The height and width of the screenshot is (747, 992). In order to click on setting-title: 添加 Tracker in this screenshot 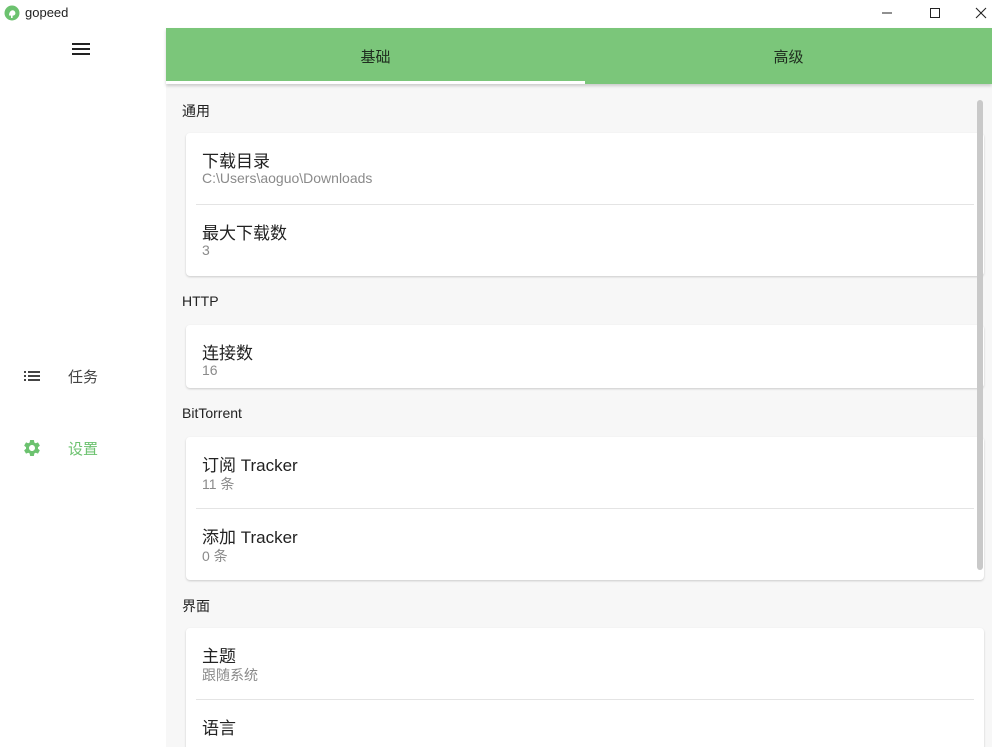, I will do `click(250, 537)`.